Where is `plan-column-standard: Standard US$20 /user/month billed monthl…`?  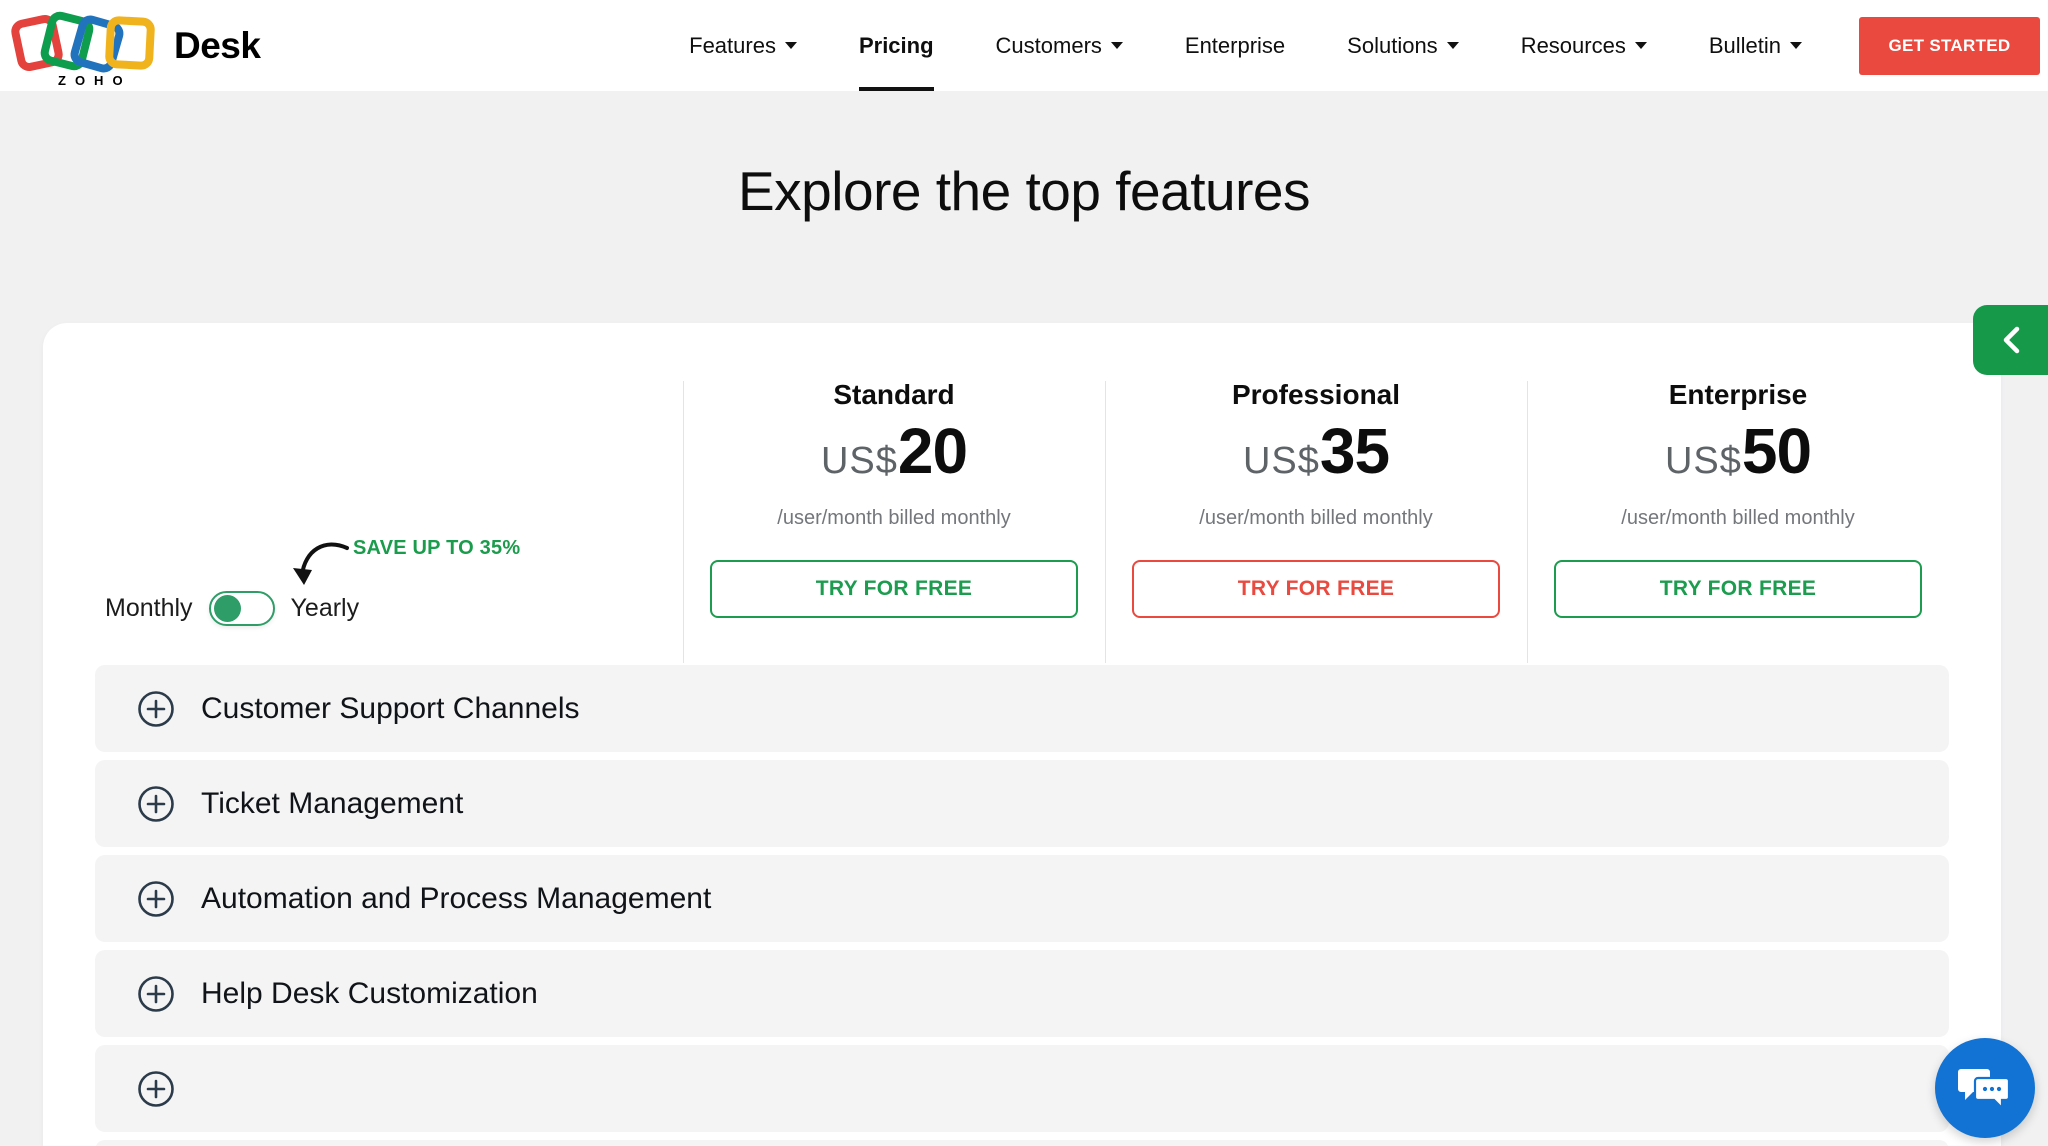 plan-column-standard: Standard US$20 /user/month billed monthl… is located at coordinates (894, 494).